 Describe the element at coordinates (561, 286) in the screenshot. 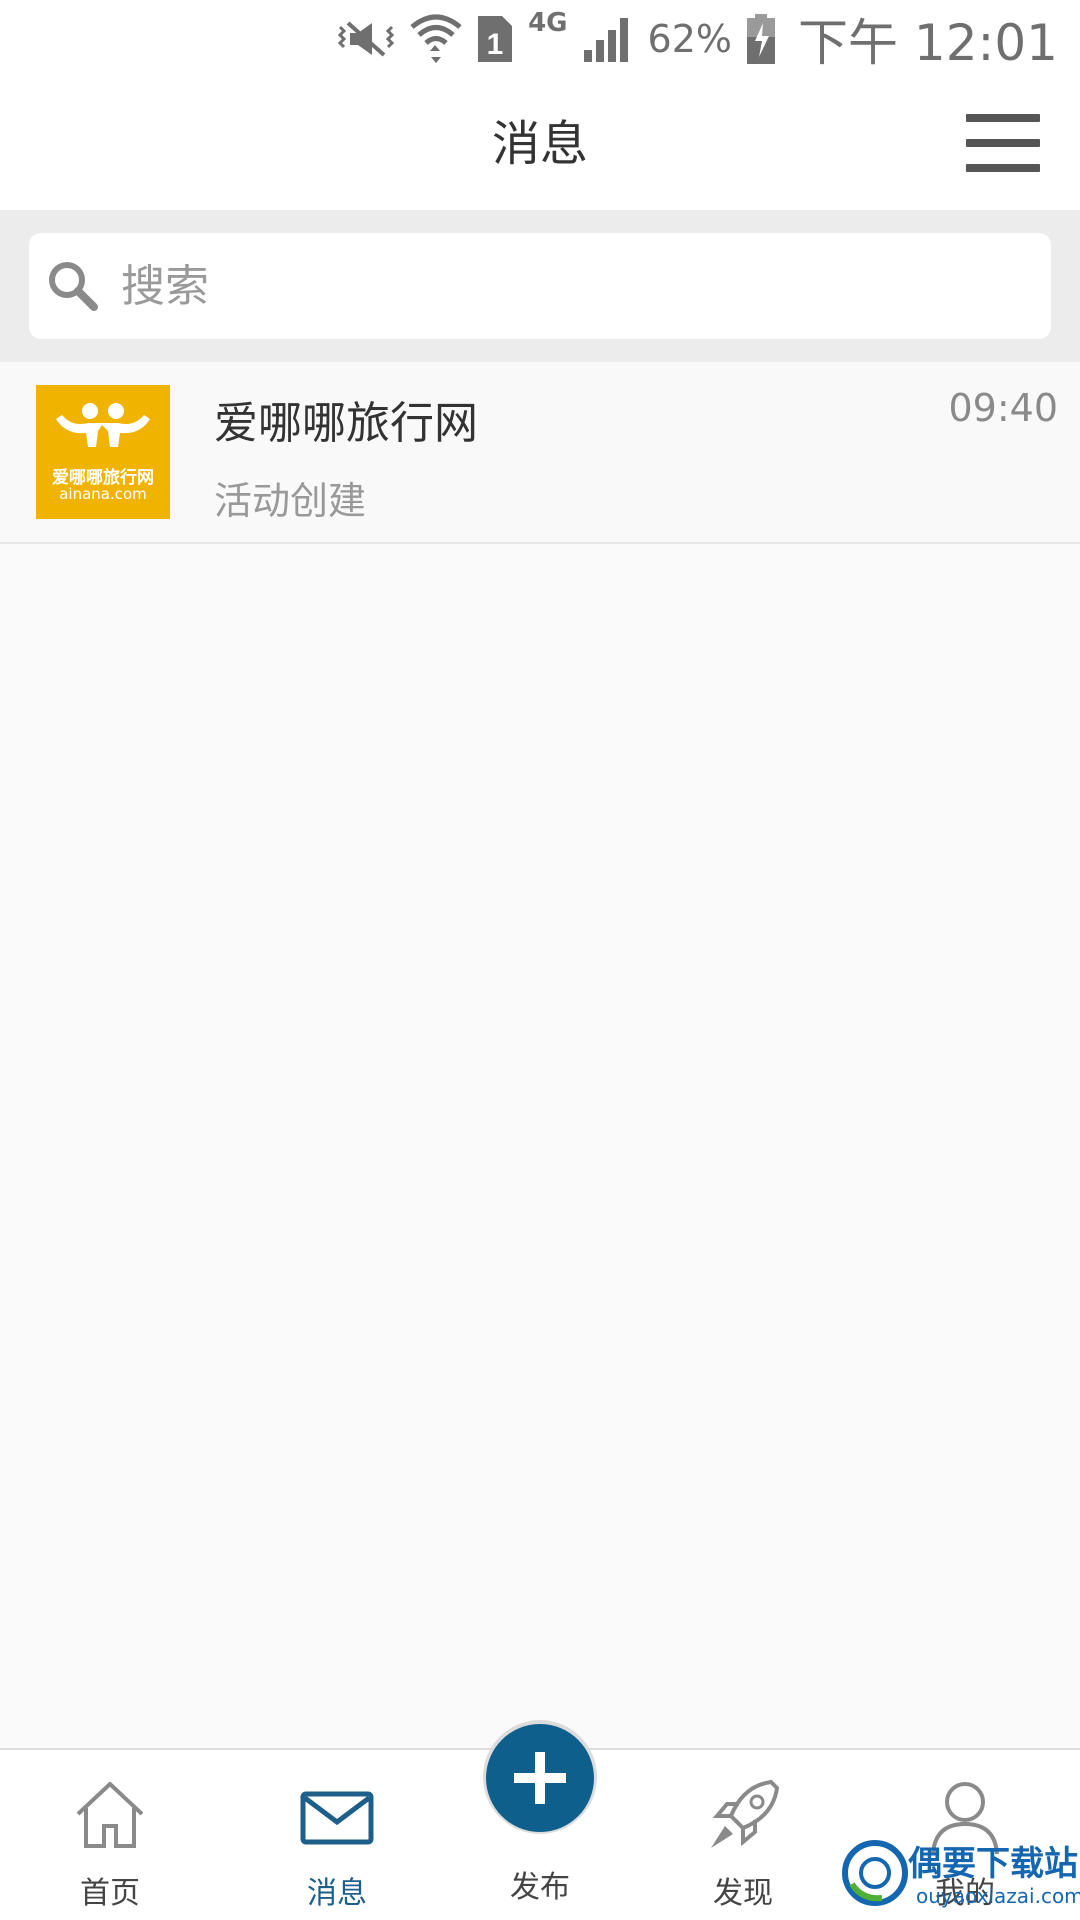

I see `search-input` at that location.